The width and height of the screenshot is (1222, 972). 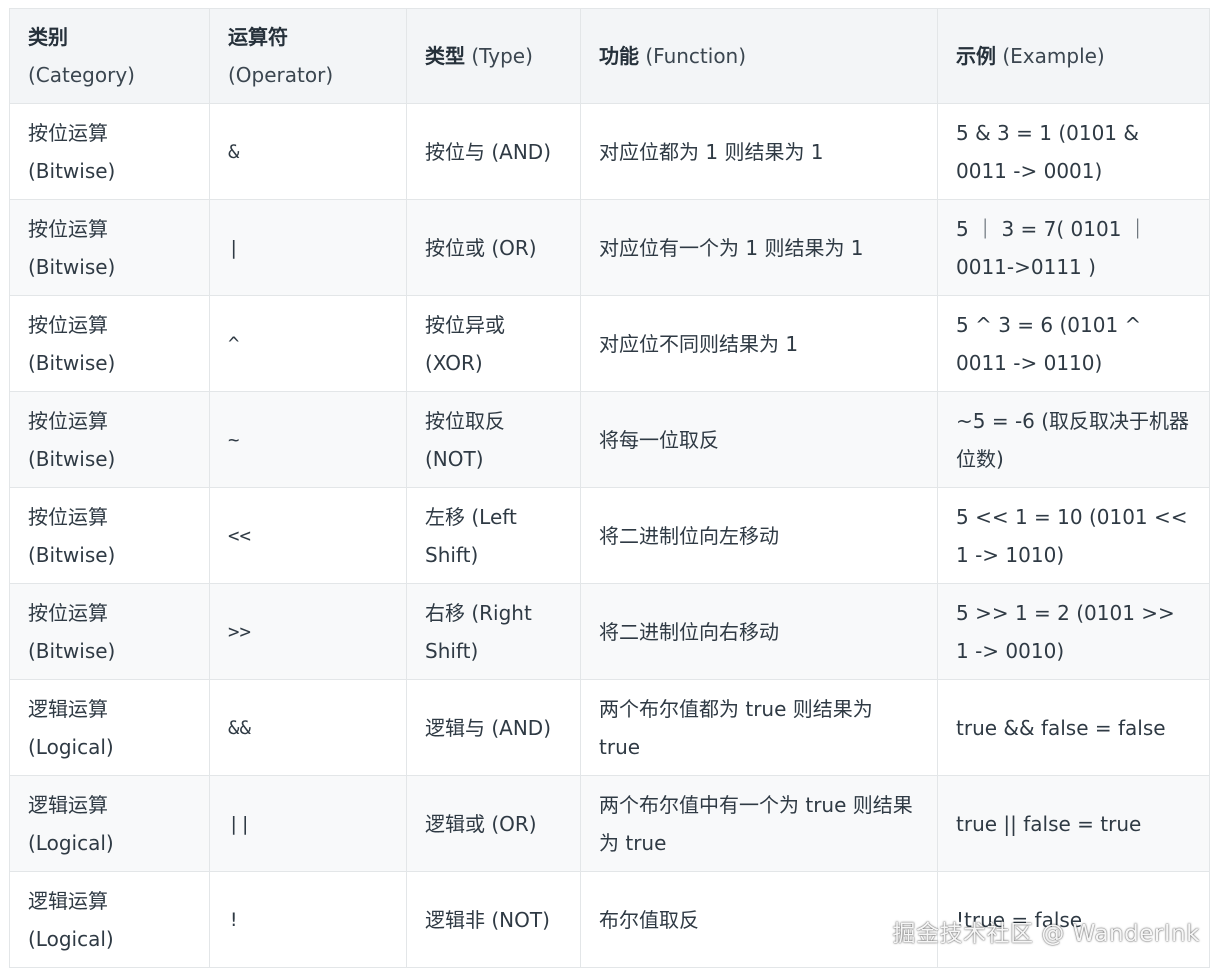 I want to click on header-function: 功能 (Function), so click(x=759, y=56).